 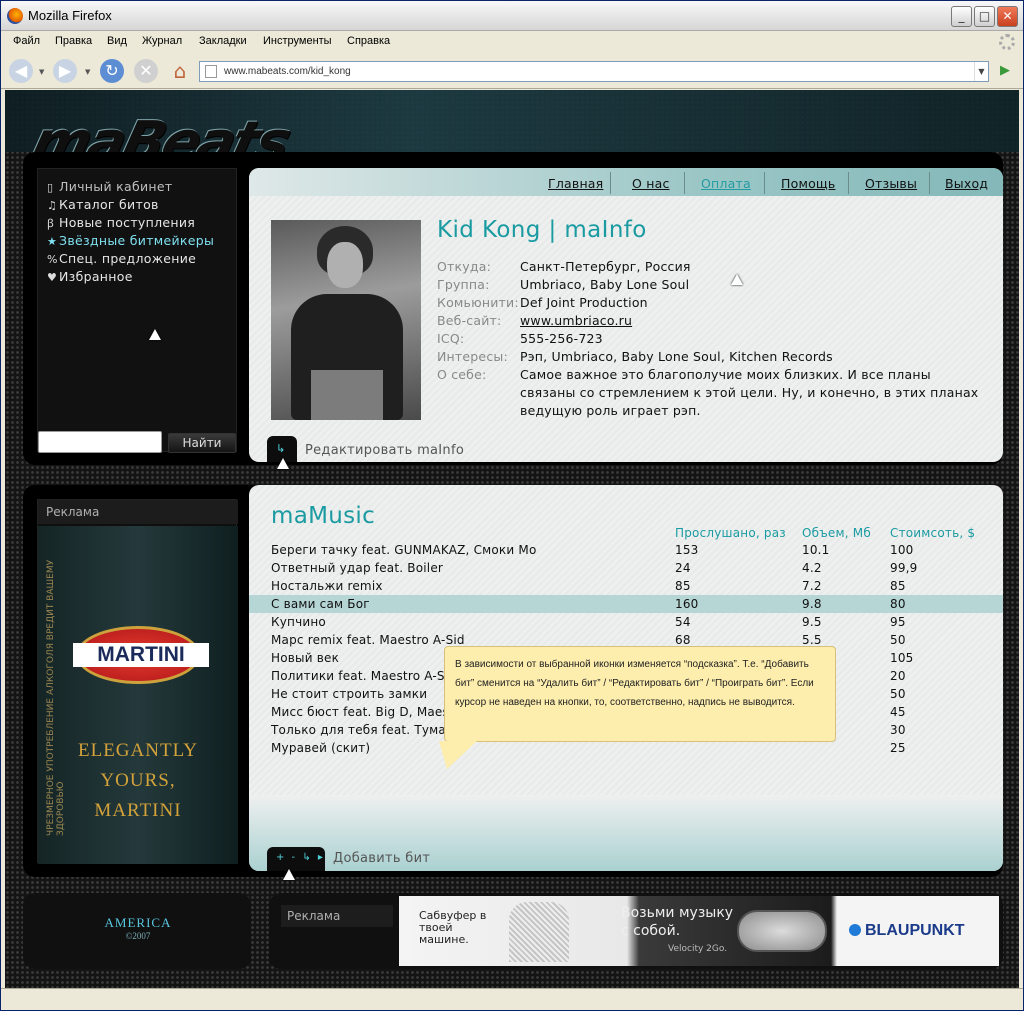 I want to click on track-price: 85, so click(x=898, y=586).